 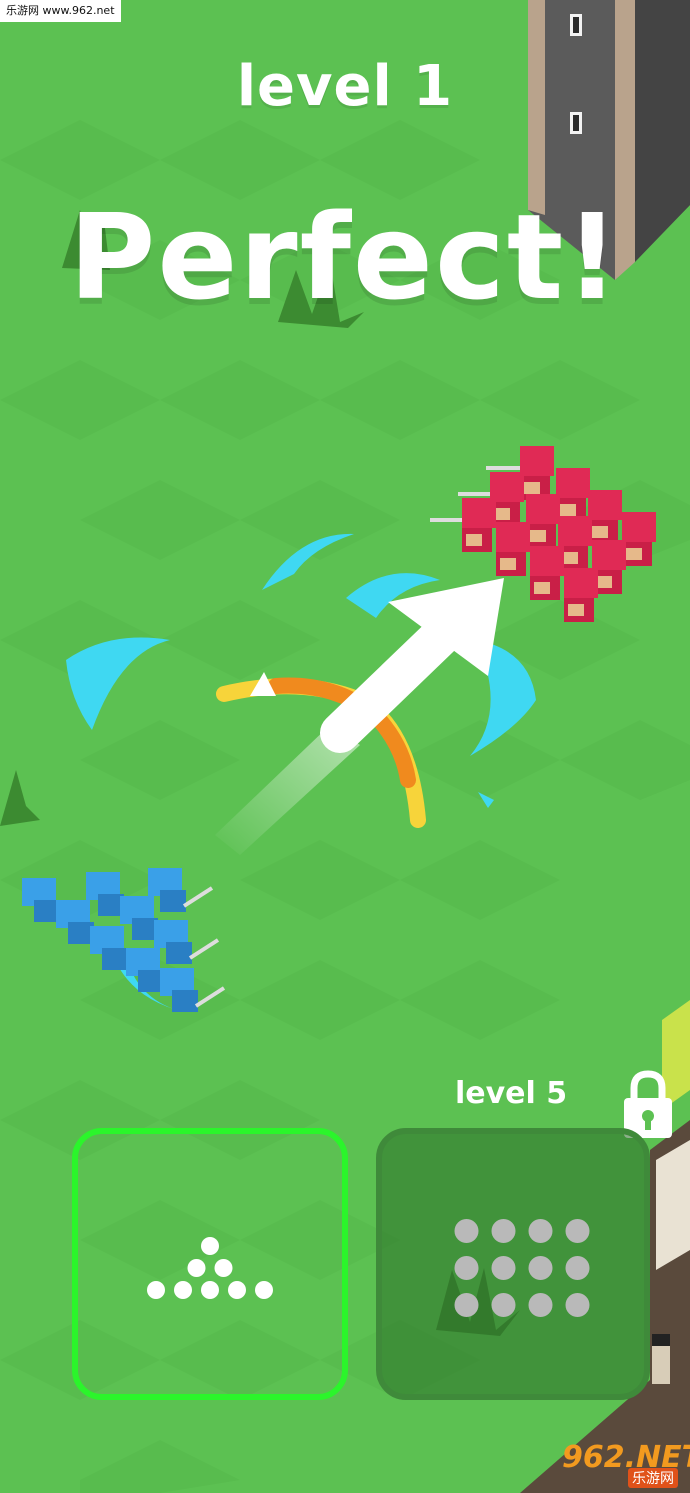 What do you see at coordinates (623, 1464) in the screenshot?
I see `watermark-bottom: 962.NET 乐游网` at bounding box center [623, 1464].